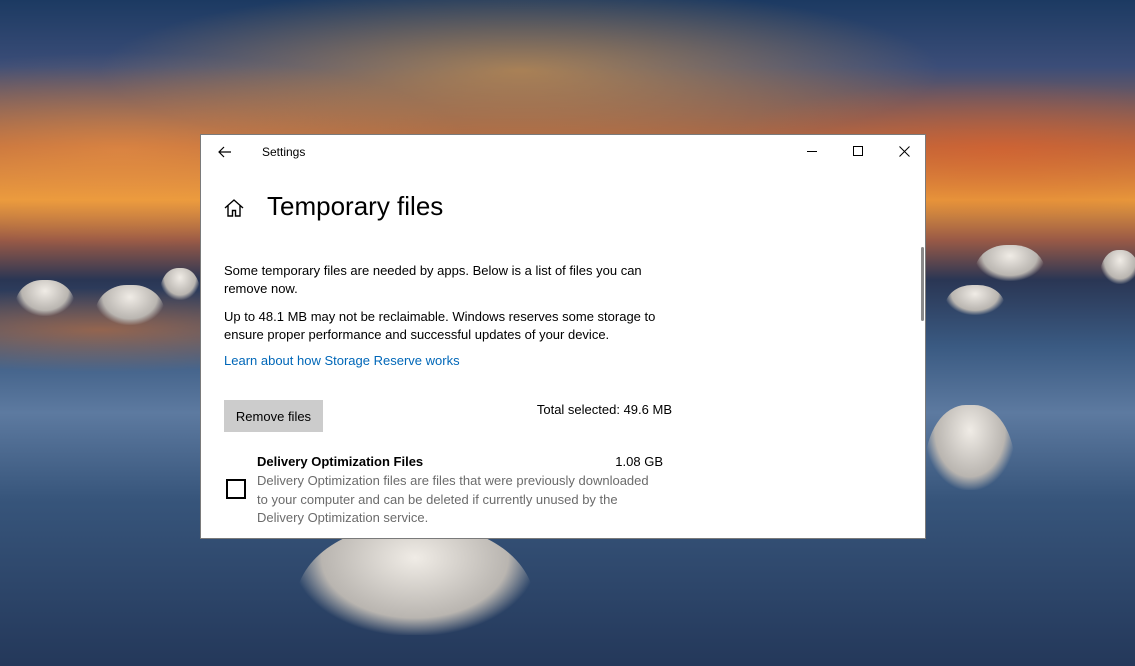 This screenshot has height=666, width=1135. What do you see at coordinates (284, 152) in the screenshot?
I see `app-title: Settings` at bounding box center [284, 152].